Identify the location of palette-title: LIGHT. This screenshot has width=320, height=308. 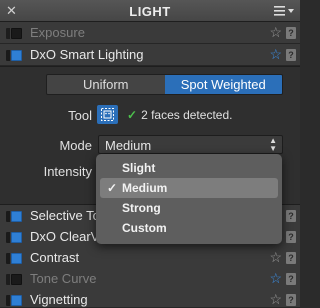
(150, 11).